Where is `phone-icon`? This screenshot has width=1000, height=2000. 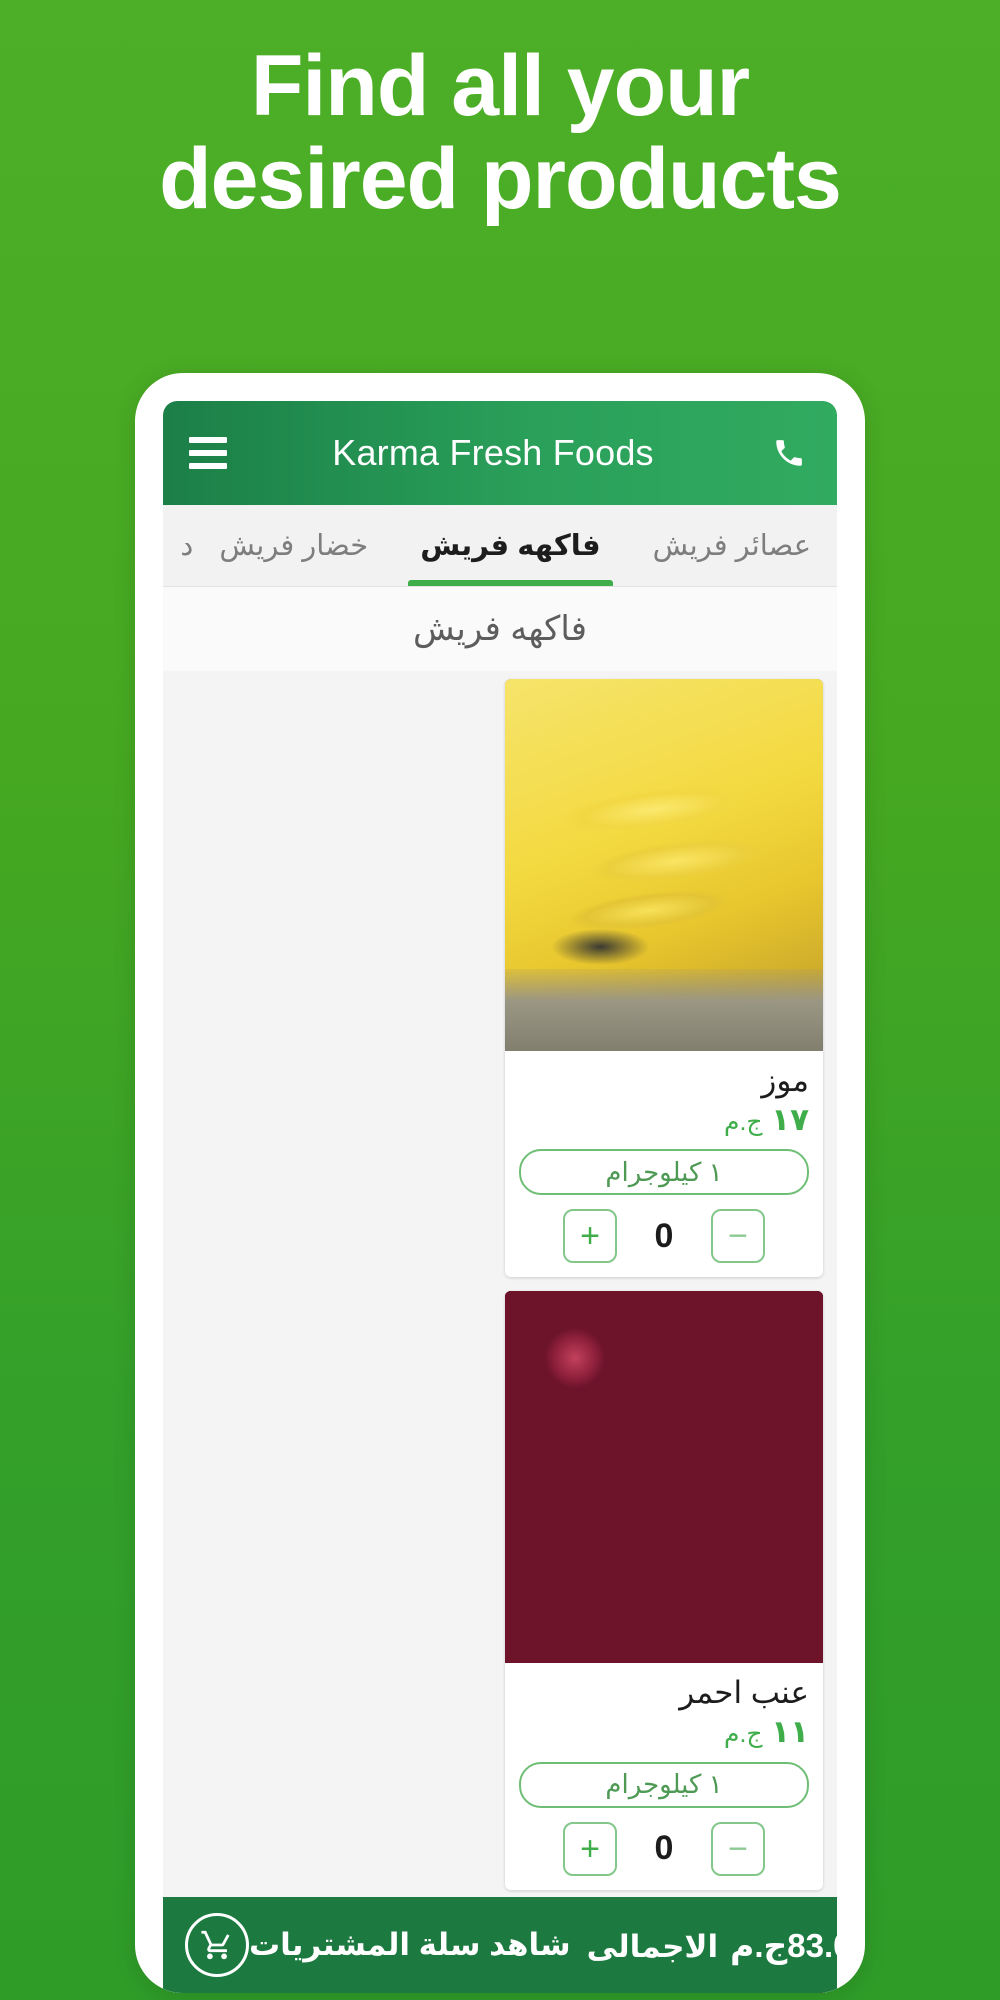
phone-icon is located at coordinates (789, 453).